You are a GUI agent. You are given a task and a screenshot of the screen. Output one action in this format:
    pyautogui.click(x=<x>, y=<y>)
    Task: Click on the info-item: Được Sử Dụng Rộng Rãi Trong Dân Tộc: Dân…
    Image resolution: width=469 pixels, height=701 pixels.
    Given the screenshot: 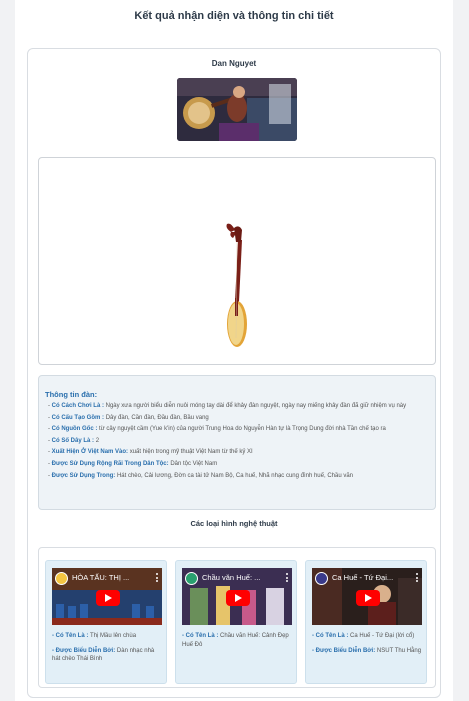 What is the action you would take?
    pyautogui.click(x=237, y=464)
    